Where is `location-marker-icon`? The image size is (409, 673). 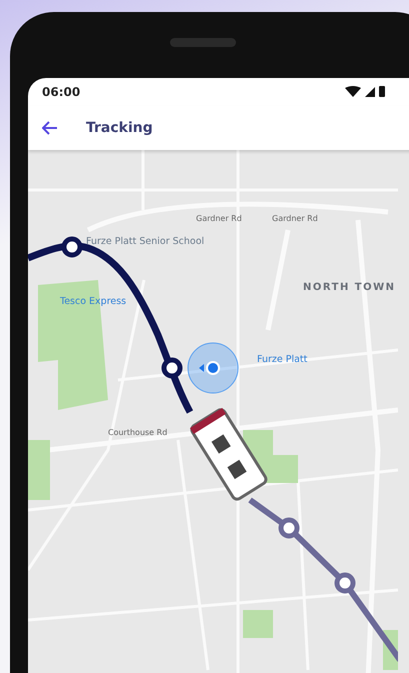
location-marker-icon is located at coordinates (213, 368).